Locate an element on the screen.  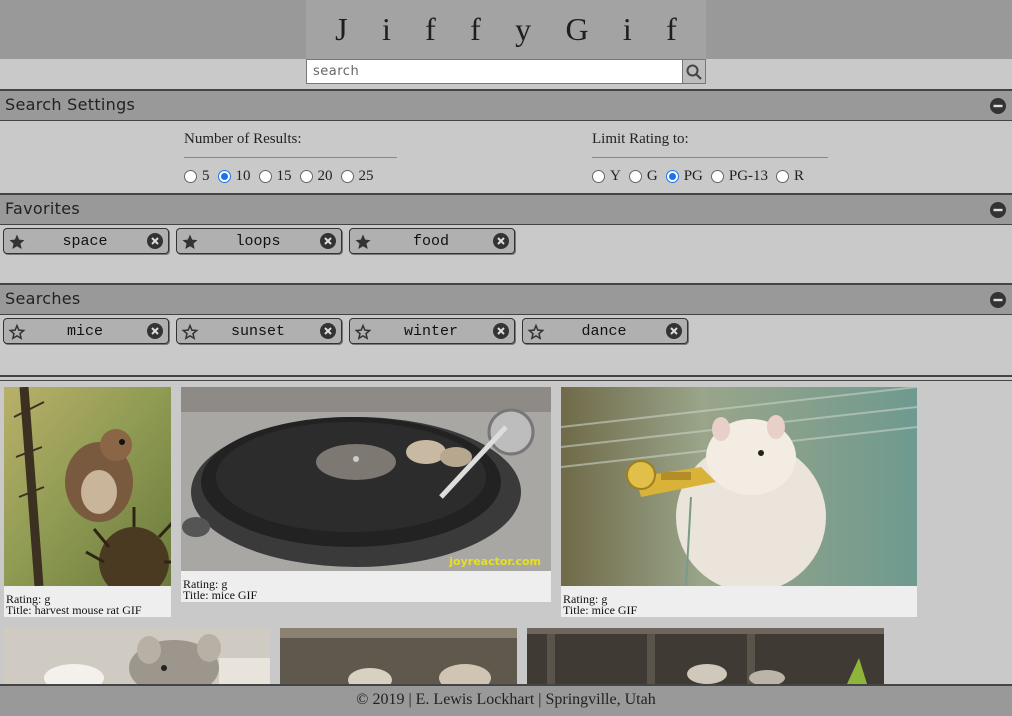
favorite-chip-space: space is located at coordinates (86, 241).